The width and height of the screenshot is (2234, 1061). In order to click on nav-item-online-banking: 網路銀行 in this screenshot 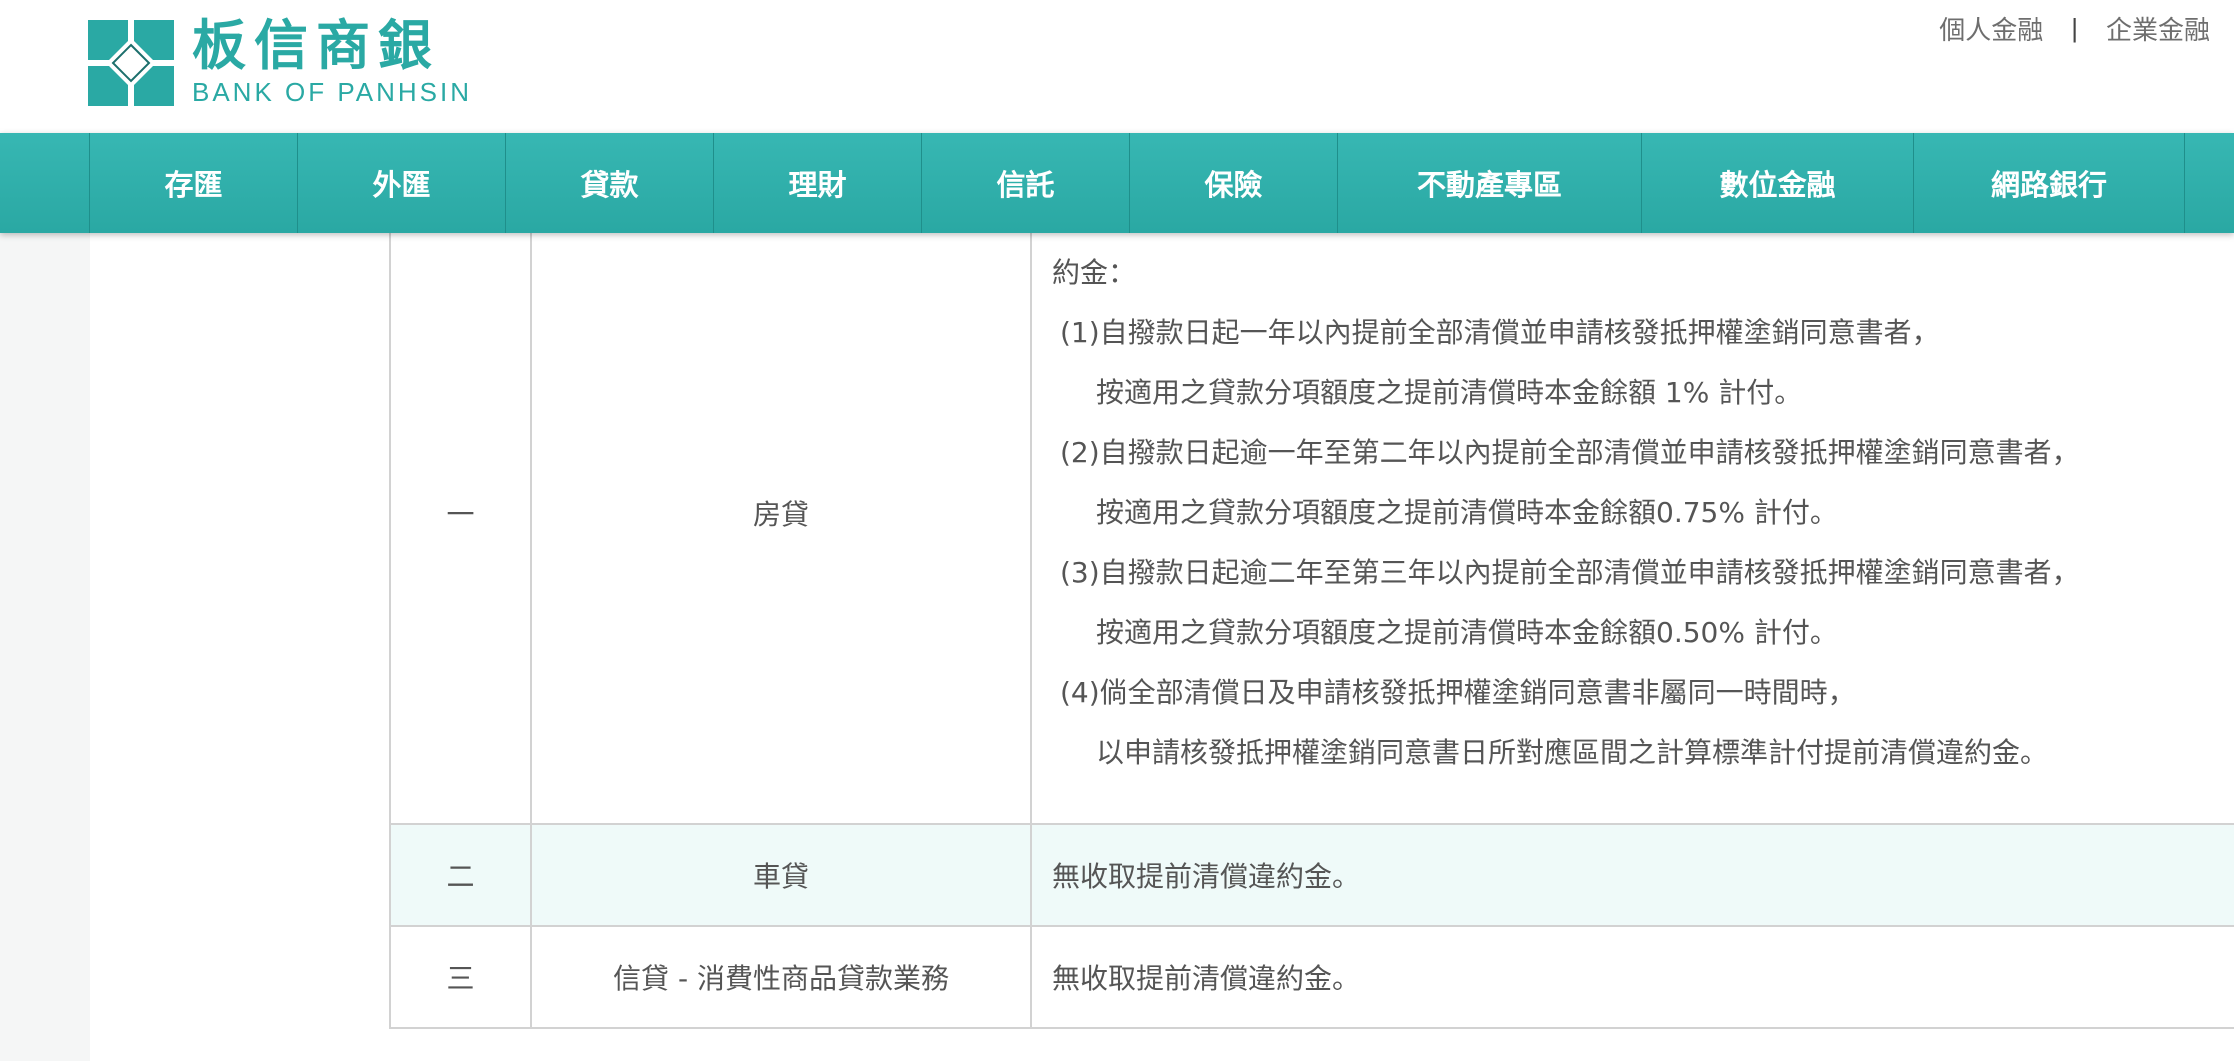, I will do `click(2049, 183)`.